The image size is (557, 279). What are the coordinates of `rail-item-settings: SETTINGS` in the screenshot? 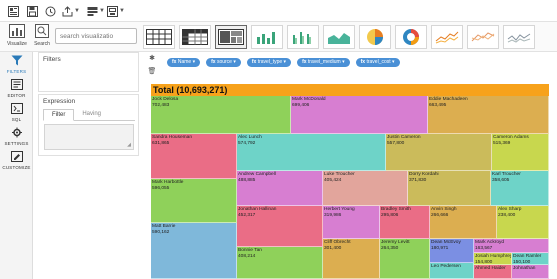 It's located at (16, 136).